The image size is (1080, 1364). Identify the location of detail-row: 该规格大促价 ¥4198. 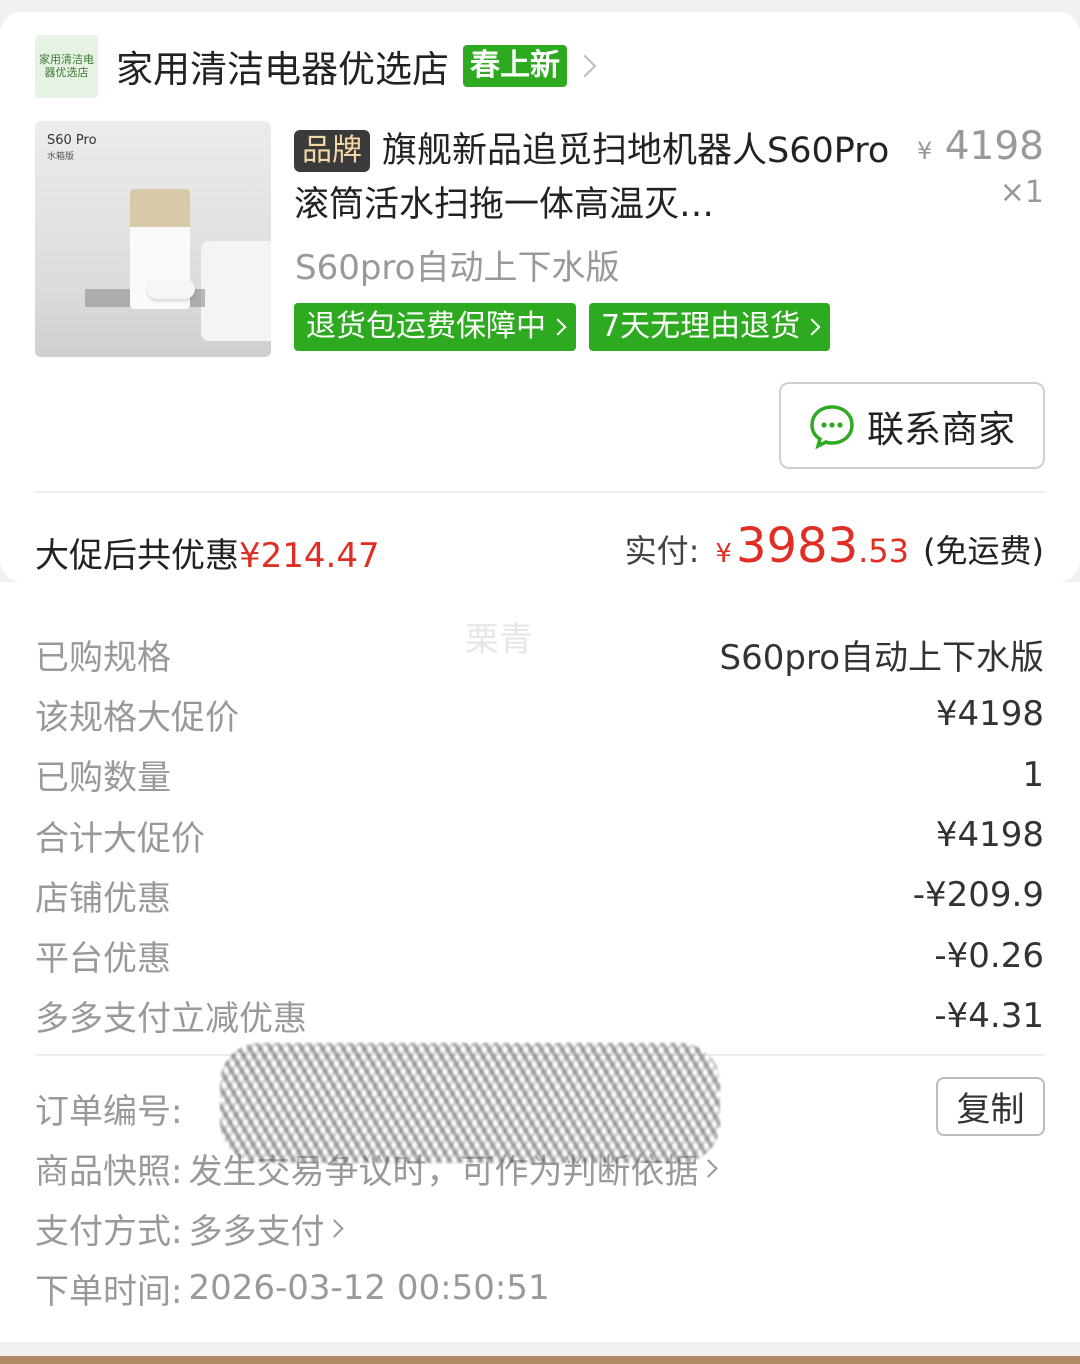
(539, 714).